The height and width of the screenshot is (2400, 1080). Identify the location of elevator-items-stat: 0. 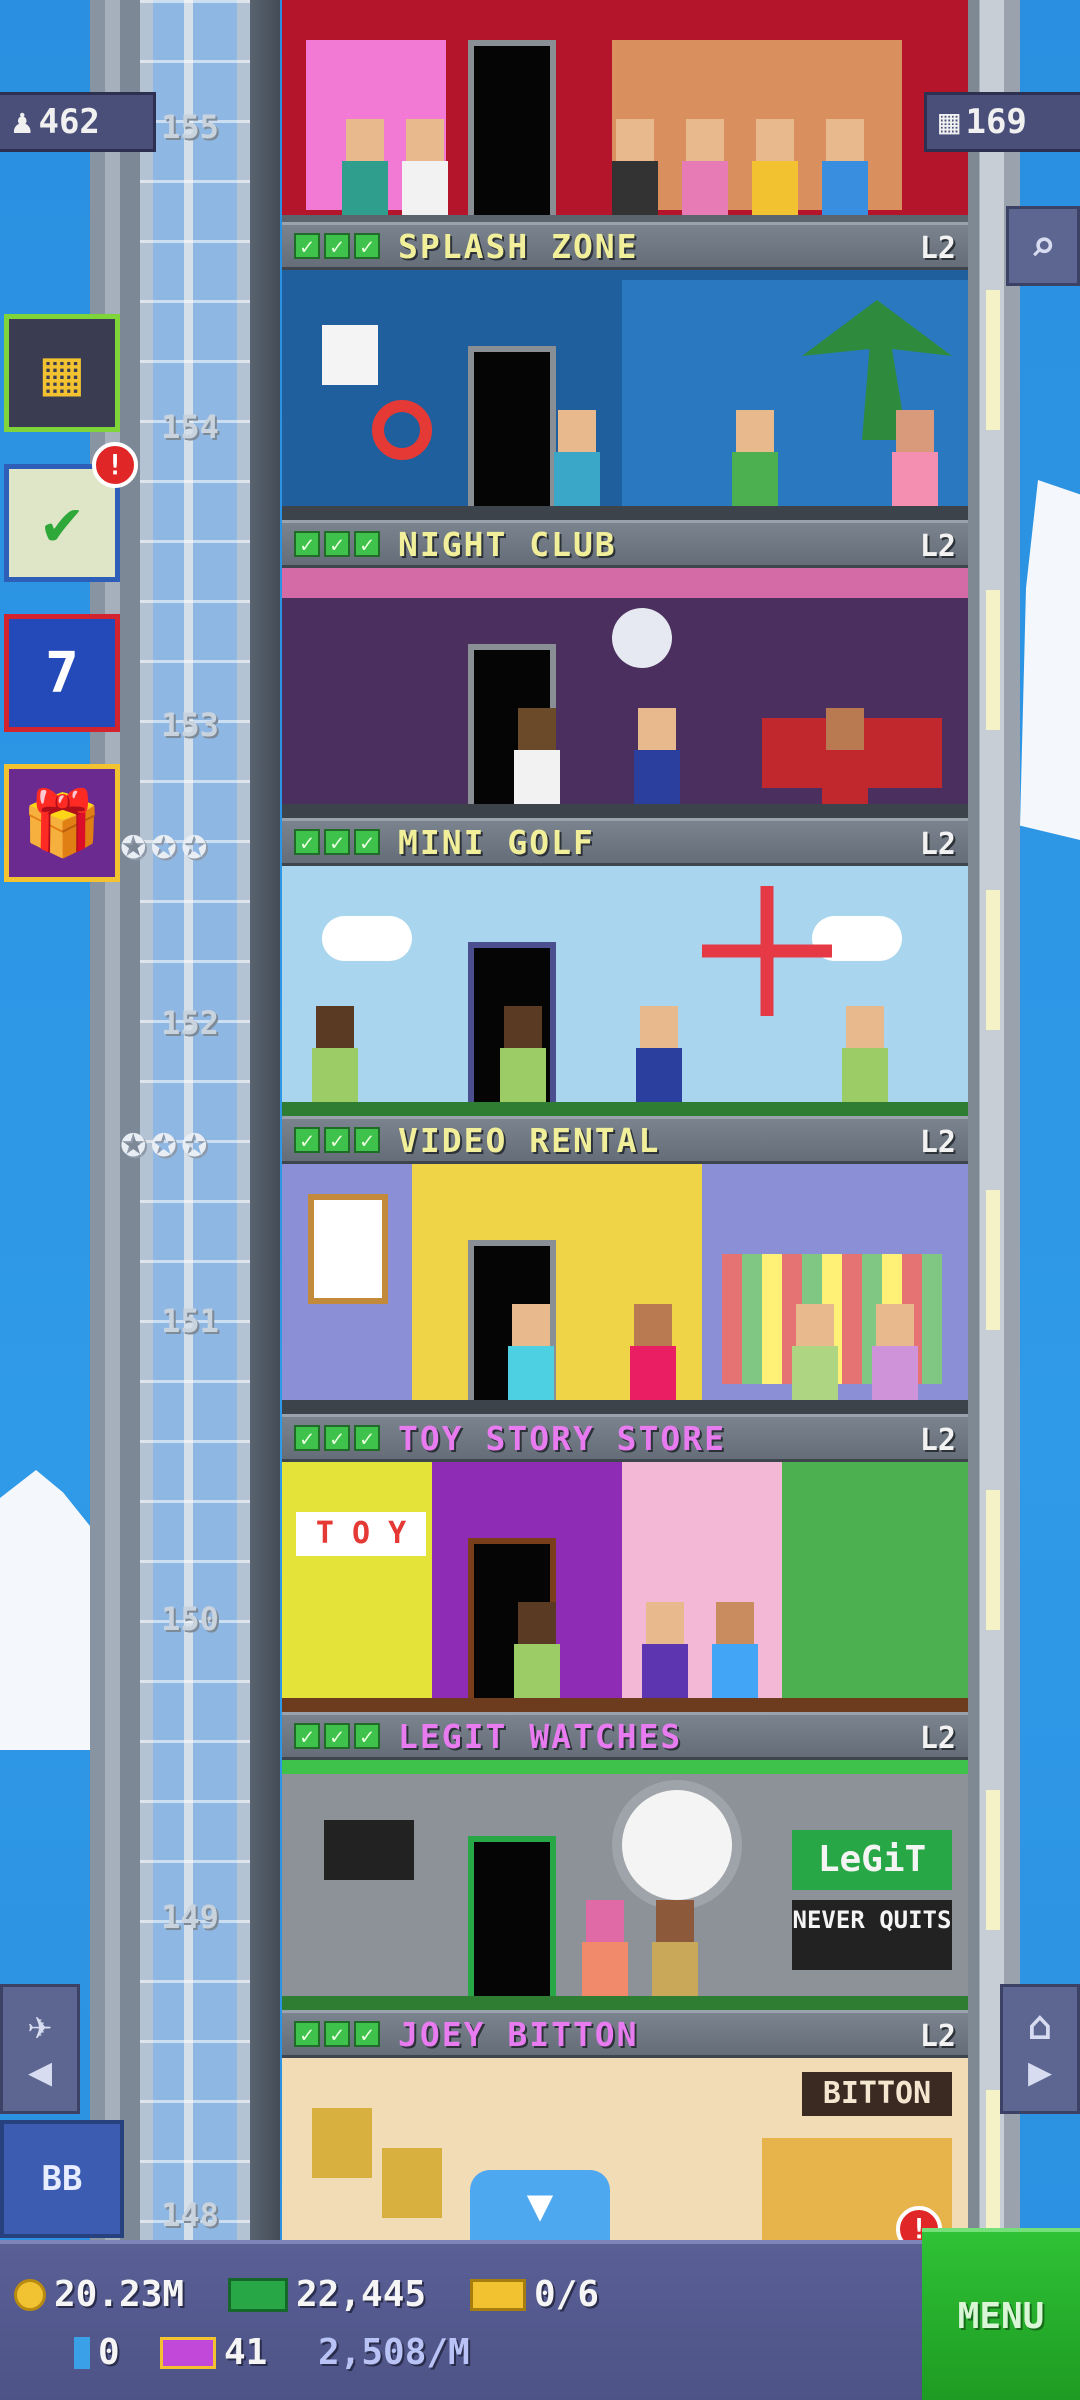
(97, 2352).